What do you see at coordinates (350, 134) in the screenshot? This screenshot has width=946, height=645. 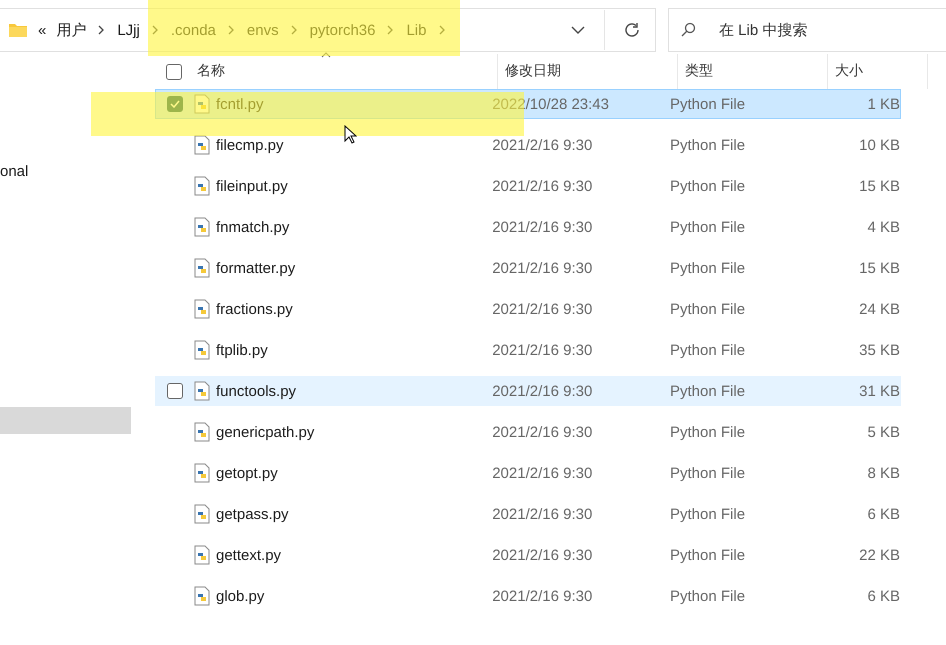 I see `mouse-cursor-icon` at bounding box center [350, 134].